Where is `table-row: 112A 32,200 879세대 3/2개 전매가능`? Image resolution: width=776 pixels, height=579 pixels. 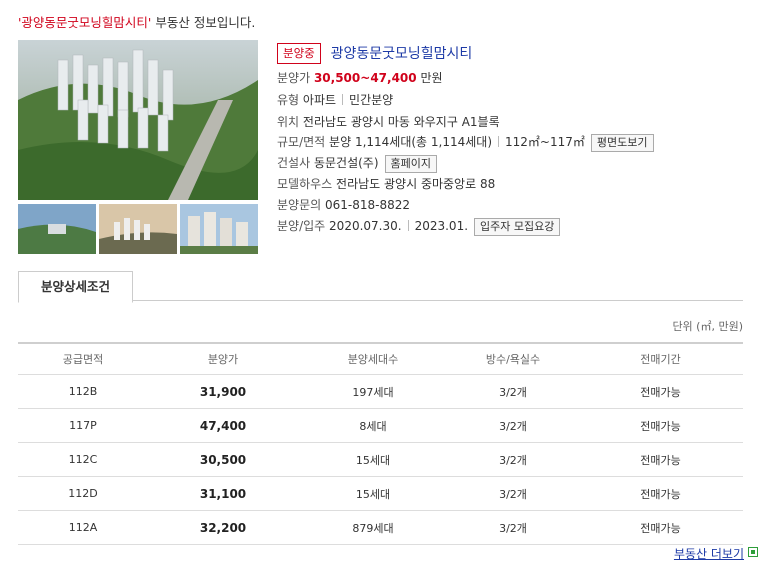
table-row: 112A 32,200 879세대 3/2개 전매가능 is located at coordinates (380, 527).